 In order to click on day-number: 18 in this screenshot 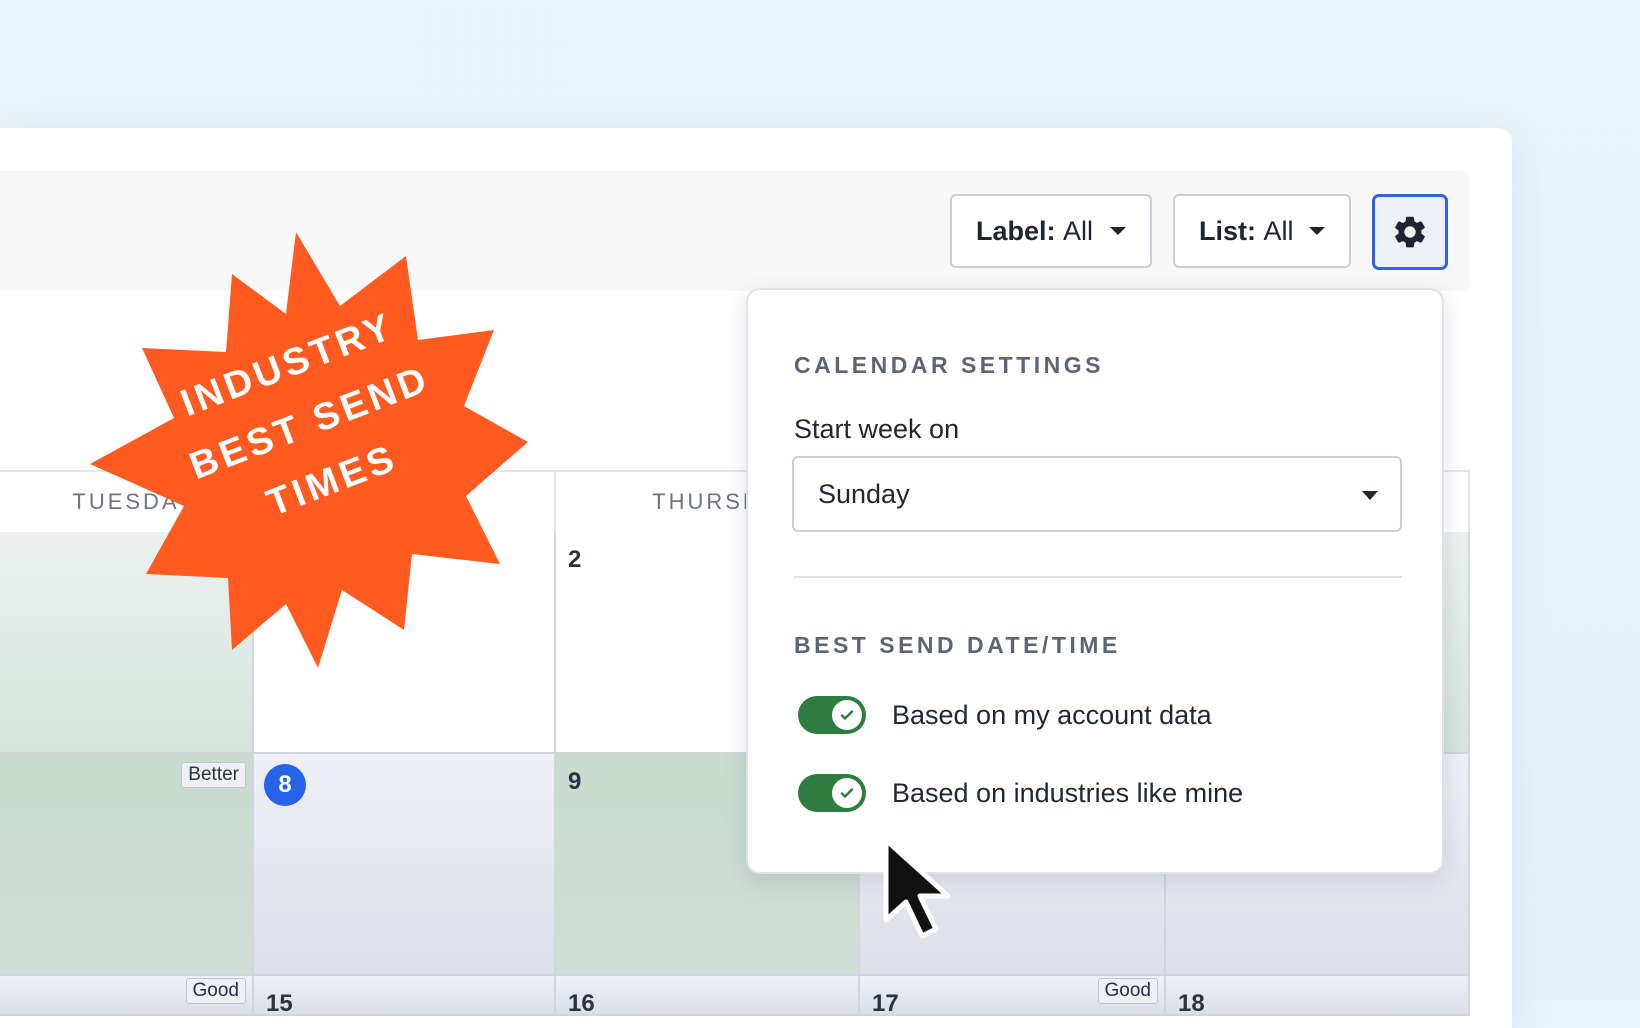, I will do `click(1191, 1003)`.